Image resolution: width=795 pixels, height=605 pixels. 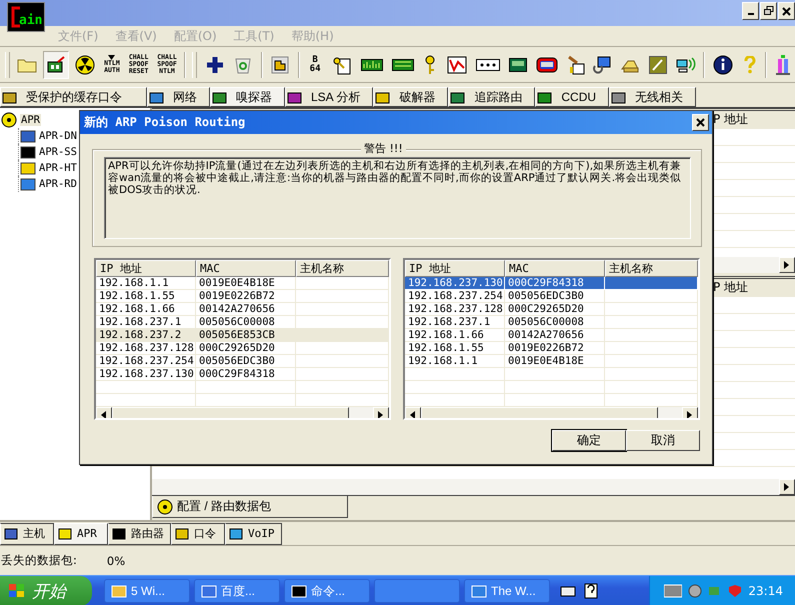 I want to click on ok-button: 确定, so click(x=589, y=440).